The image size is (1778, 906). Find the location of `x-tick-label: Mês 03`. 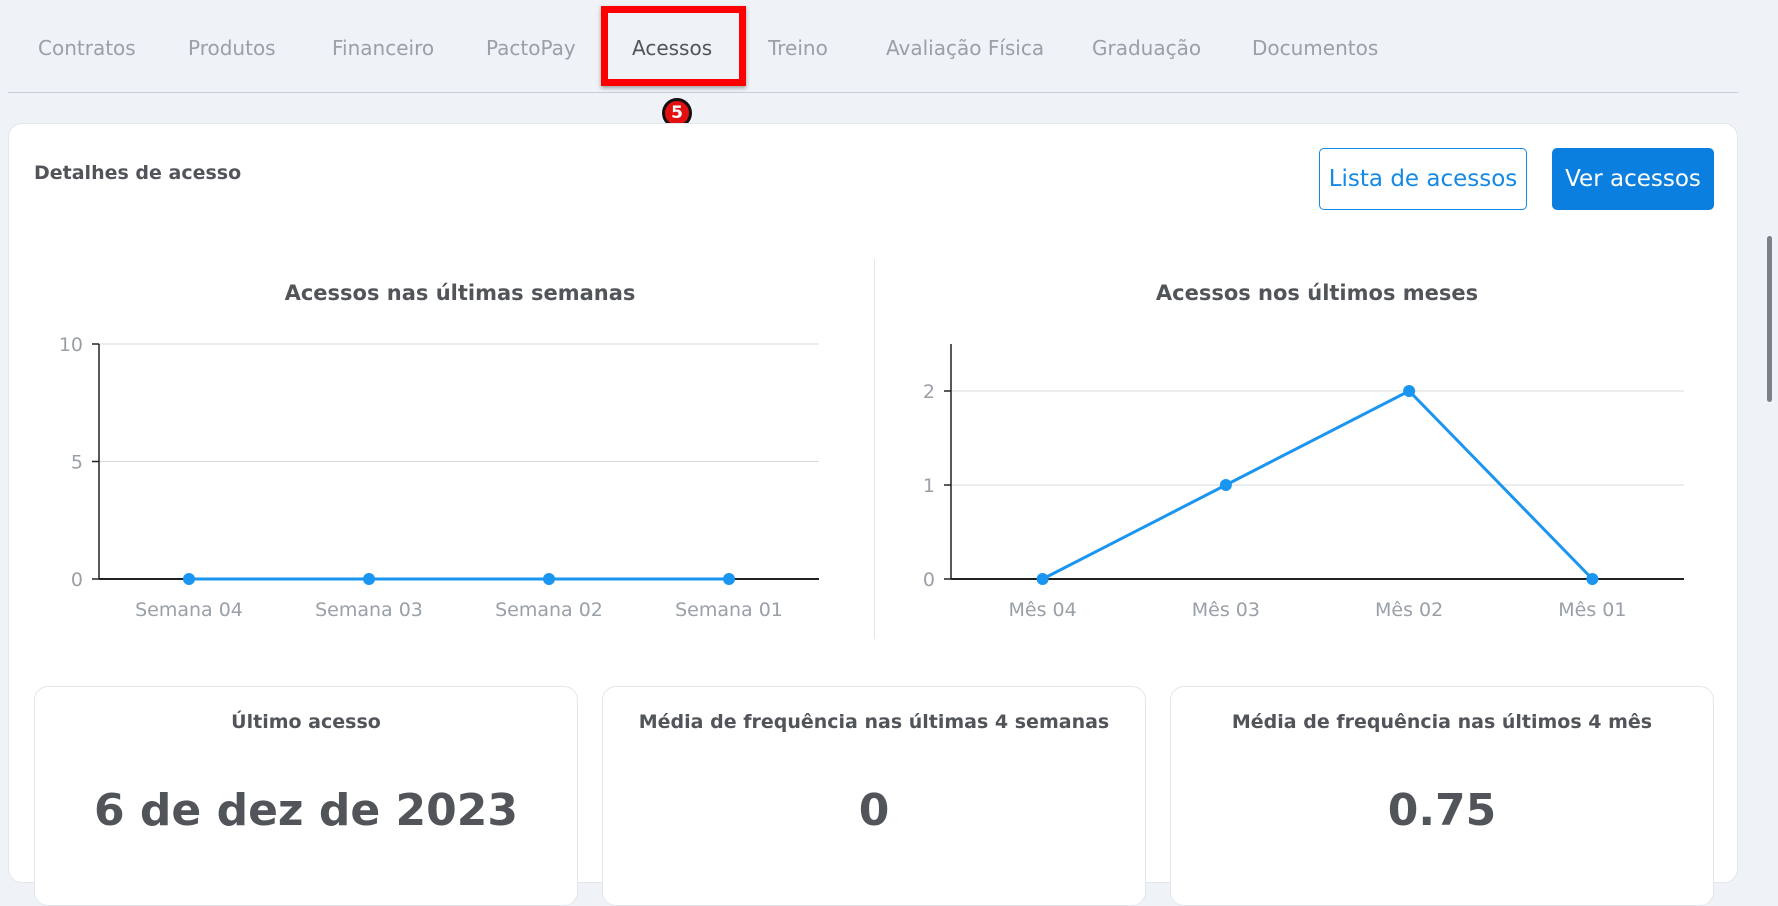

x-tick-label: Mês 03 is located at coordinates (1226, 610).